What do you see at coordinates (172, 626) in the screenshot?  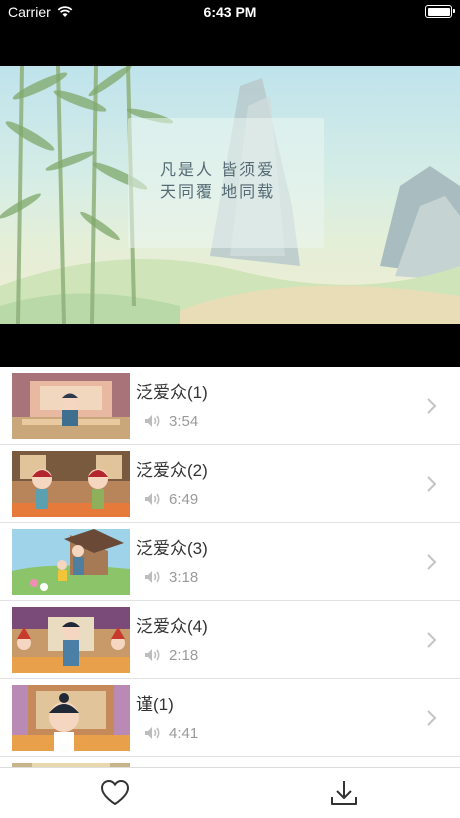 I see `episode-title: 泛爱众(4)` at bounding box center [172, 626].